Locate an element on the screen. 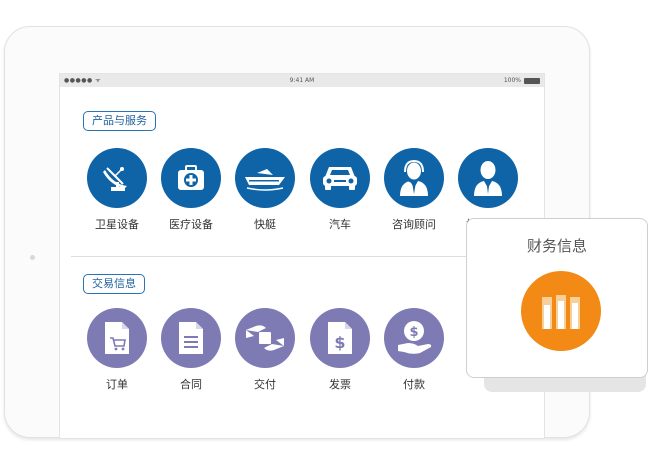  trade-item-invoice: $ 发票 is located at coordinates (340, 350).